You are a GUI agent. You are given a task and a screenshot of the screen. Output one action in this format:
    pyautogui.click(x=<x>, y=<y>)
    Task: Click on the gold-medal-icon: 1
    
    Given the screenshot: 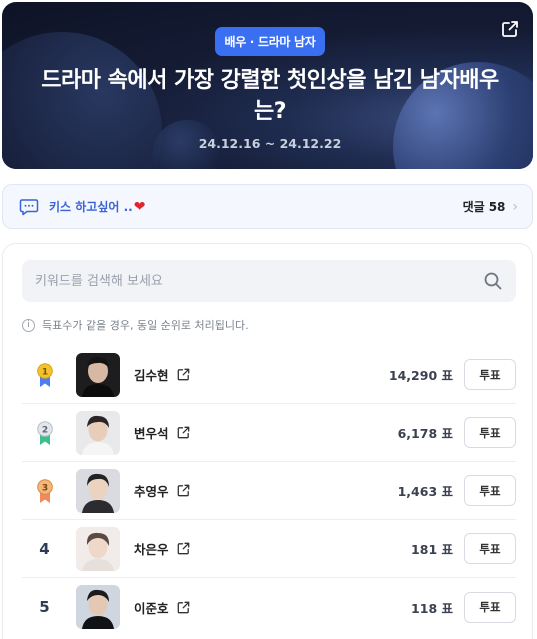 What is the action you would take?
    pyautogui.click(x=44, y=374)
    